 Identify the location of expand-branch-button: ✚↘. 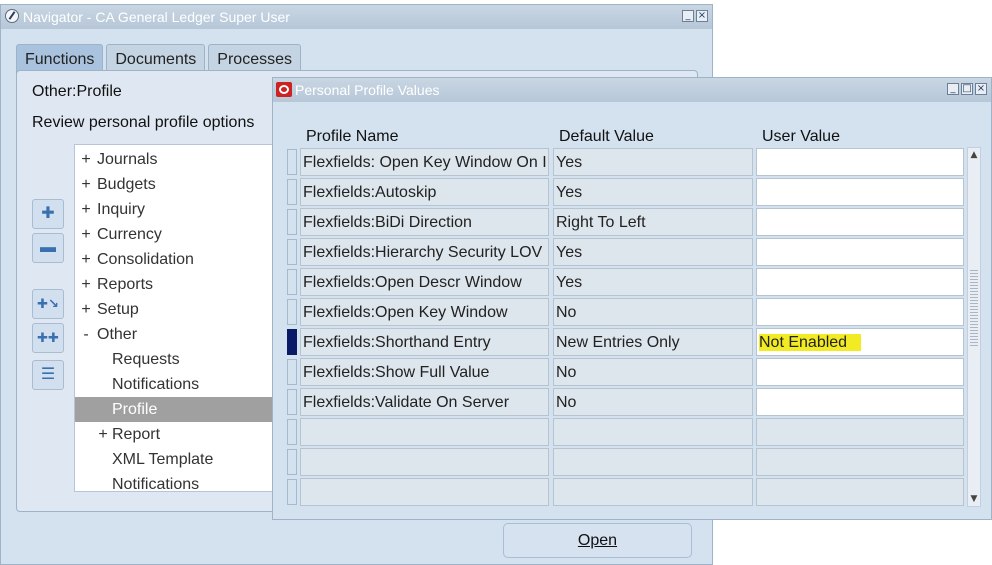
(48, 304).